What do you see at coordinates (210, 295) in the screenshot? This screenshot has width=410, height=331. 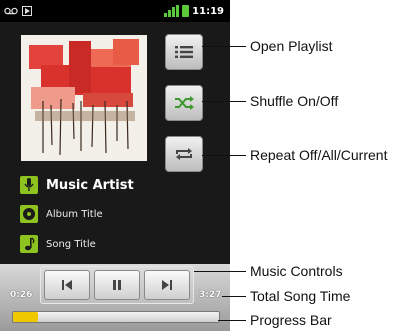 I see `total-time: 3:27` at bounding box center [210, 295].